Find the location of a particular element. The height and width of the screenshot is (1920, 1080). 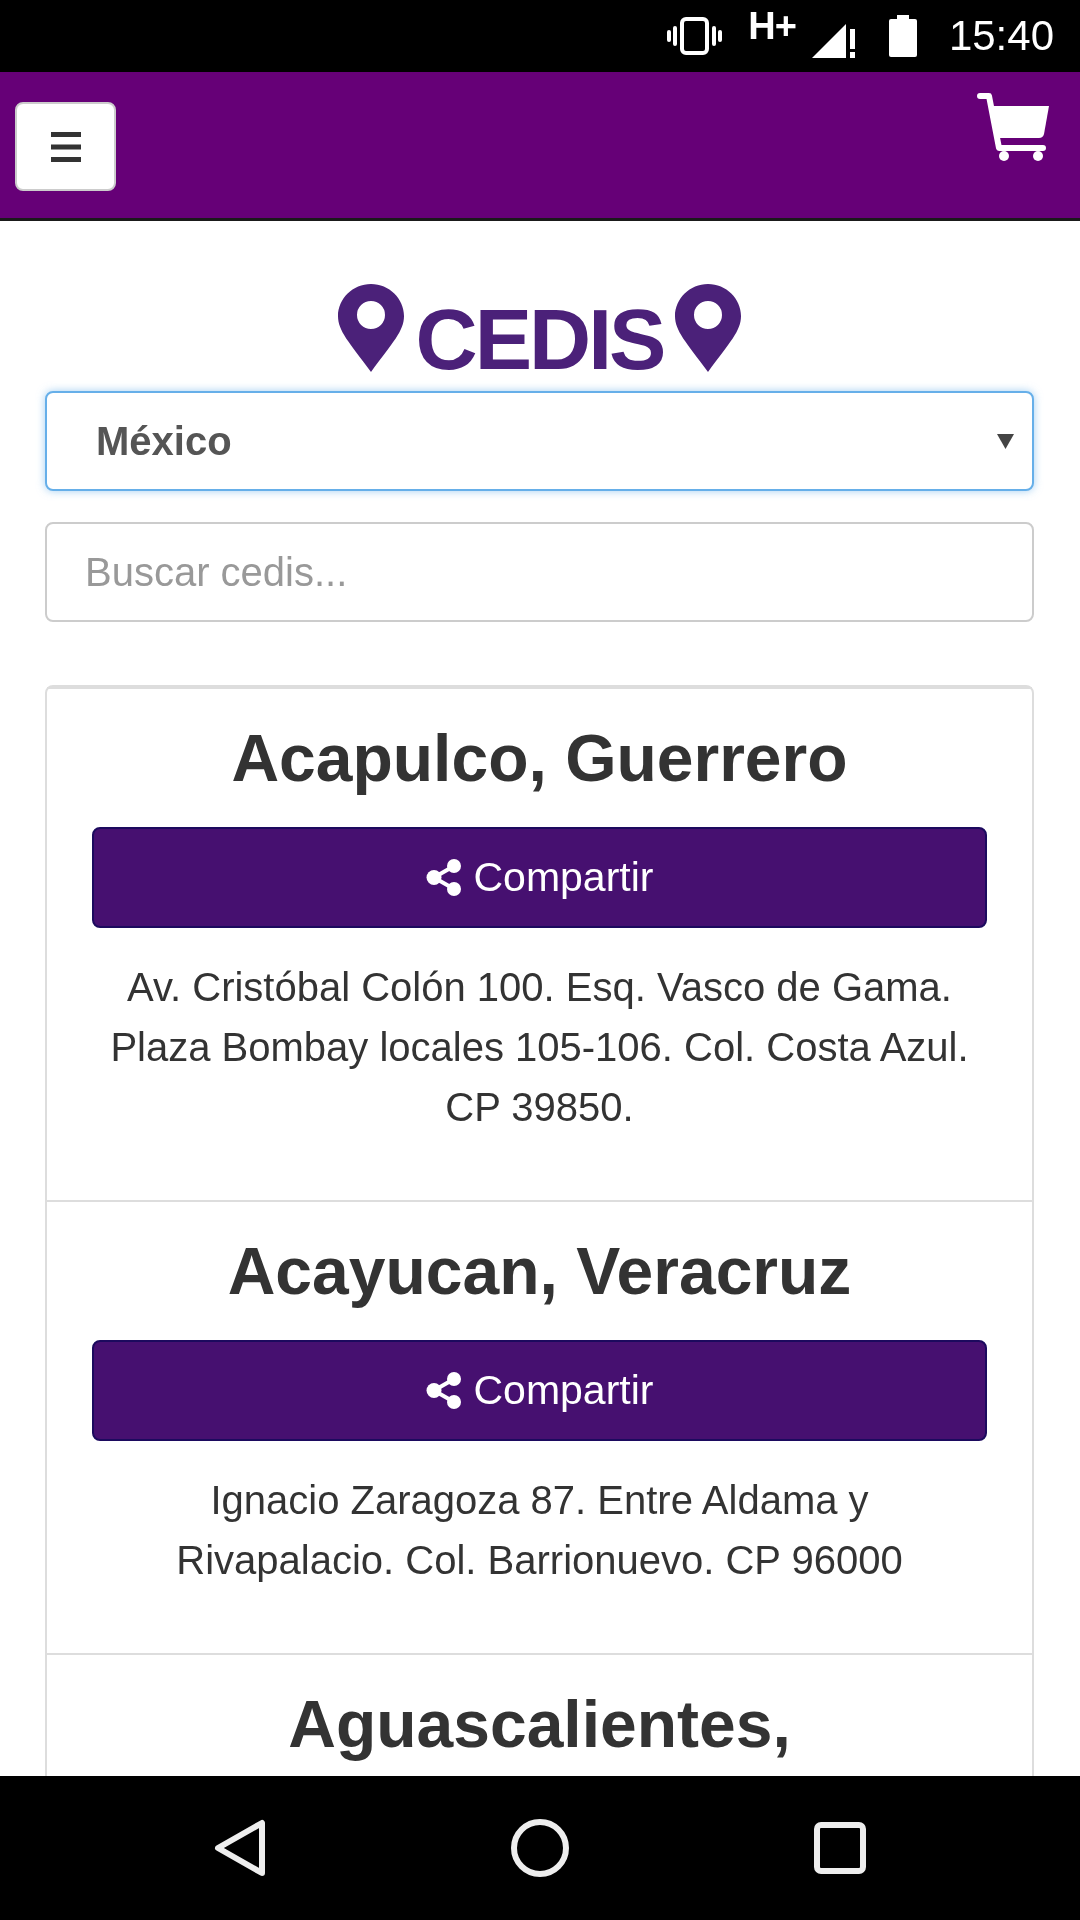

page-title: CEDIS is located at coordinates (539, 339).